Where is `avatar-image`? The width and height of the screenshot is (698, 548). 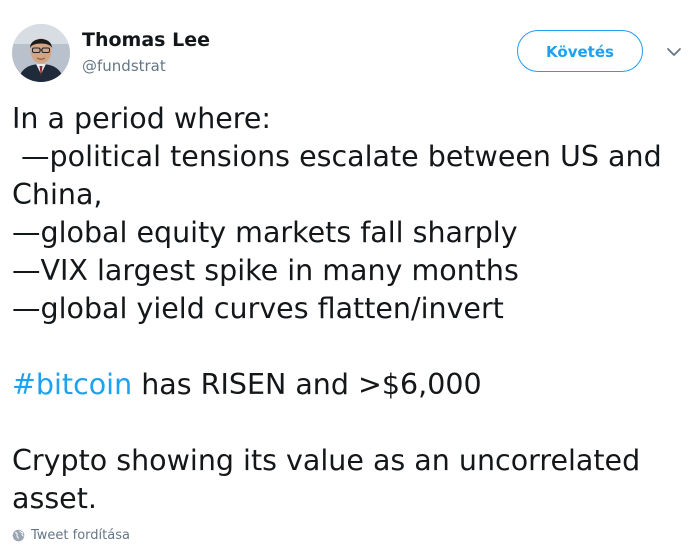 avatar-image is located at coordinates (41, 53).